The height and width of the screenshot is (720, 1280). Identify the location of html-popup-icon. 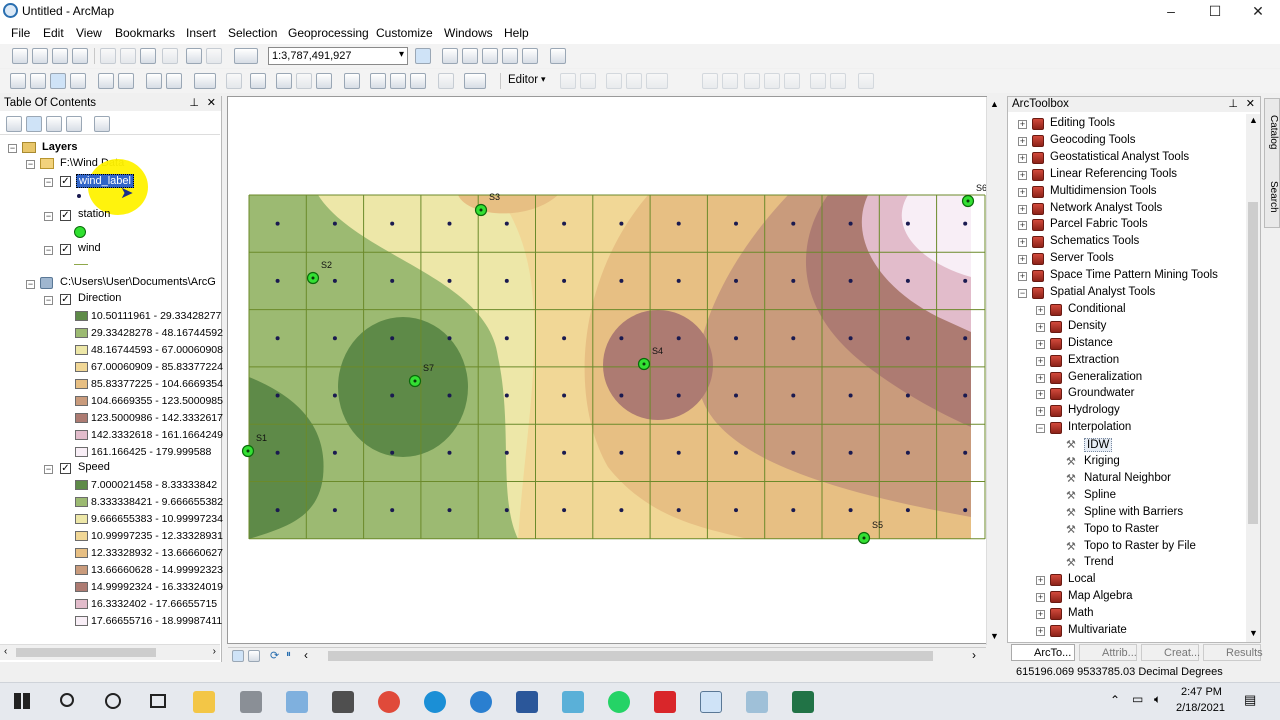
(324, 81).